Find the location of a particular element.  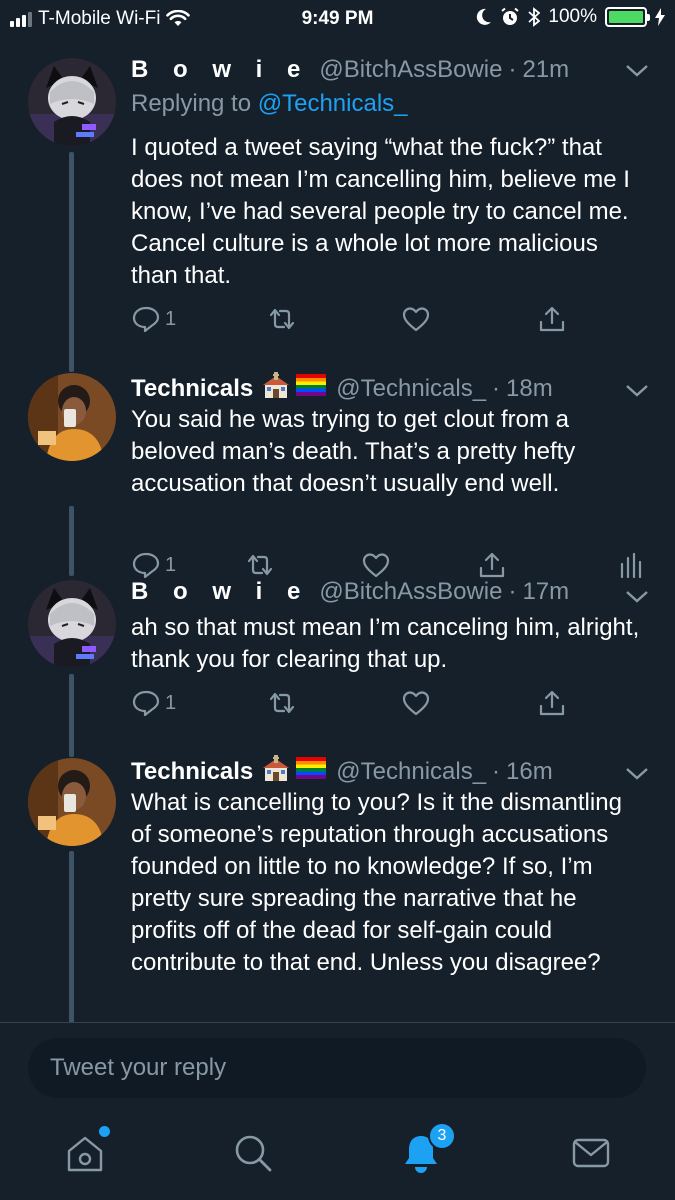

search-icon is located at coordinates (253, 1153).